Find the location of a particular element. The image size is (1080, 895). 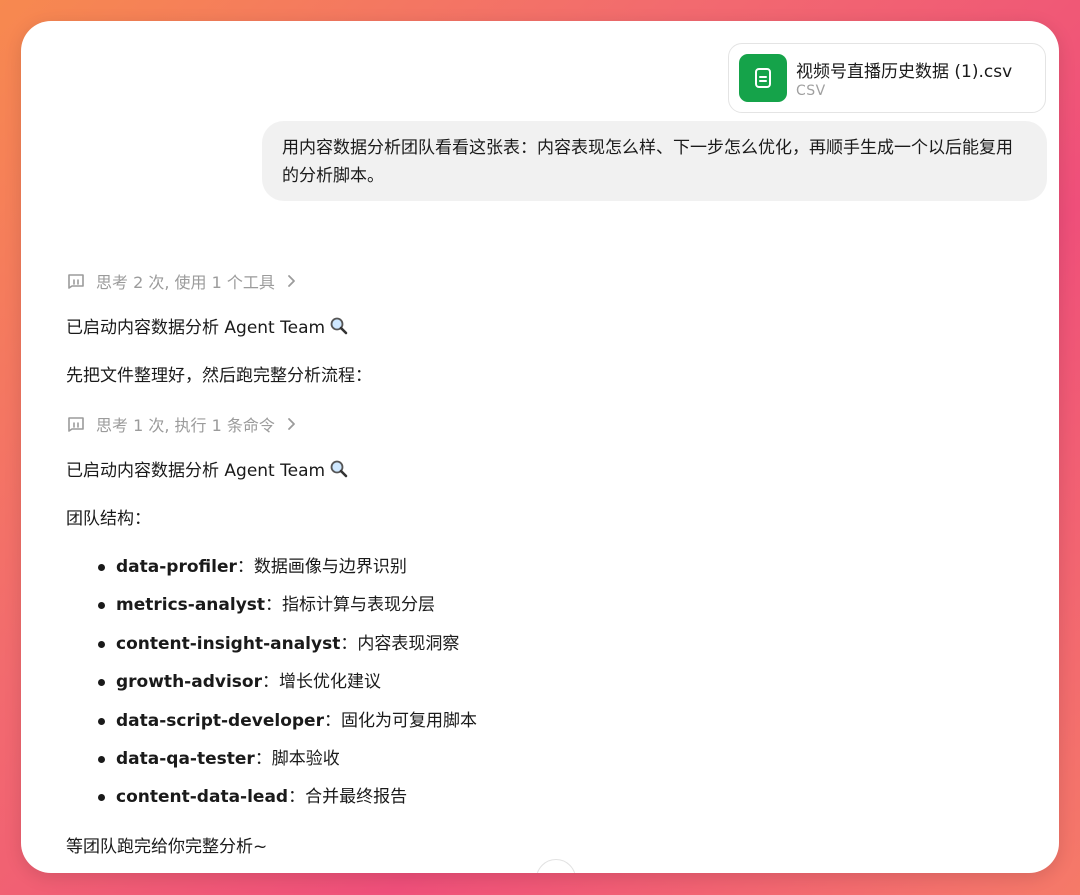

thought-summary-label: 思考 1 次, 执行 1 条命令 is located at coordinates (185, 425).